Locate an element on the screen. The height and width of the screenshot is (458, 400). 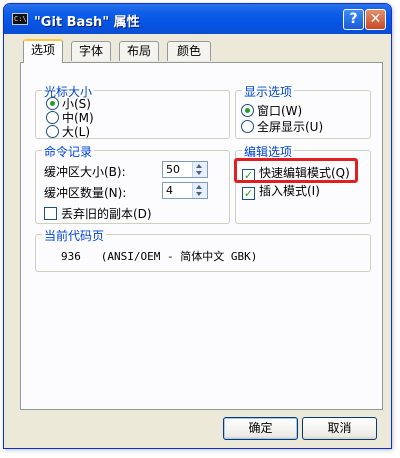
console-icon: C:\ is located at coordinates (20, 19).